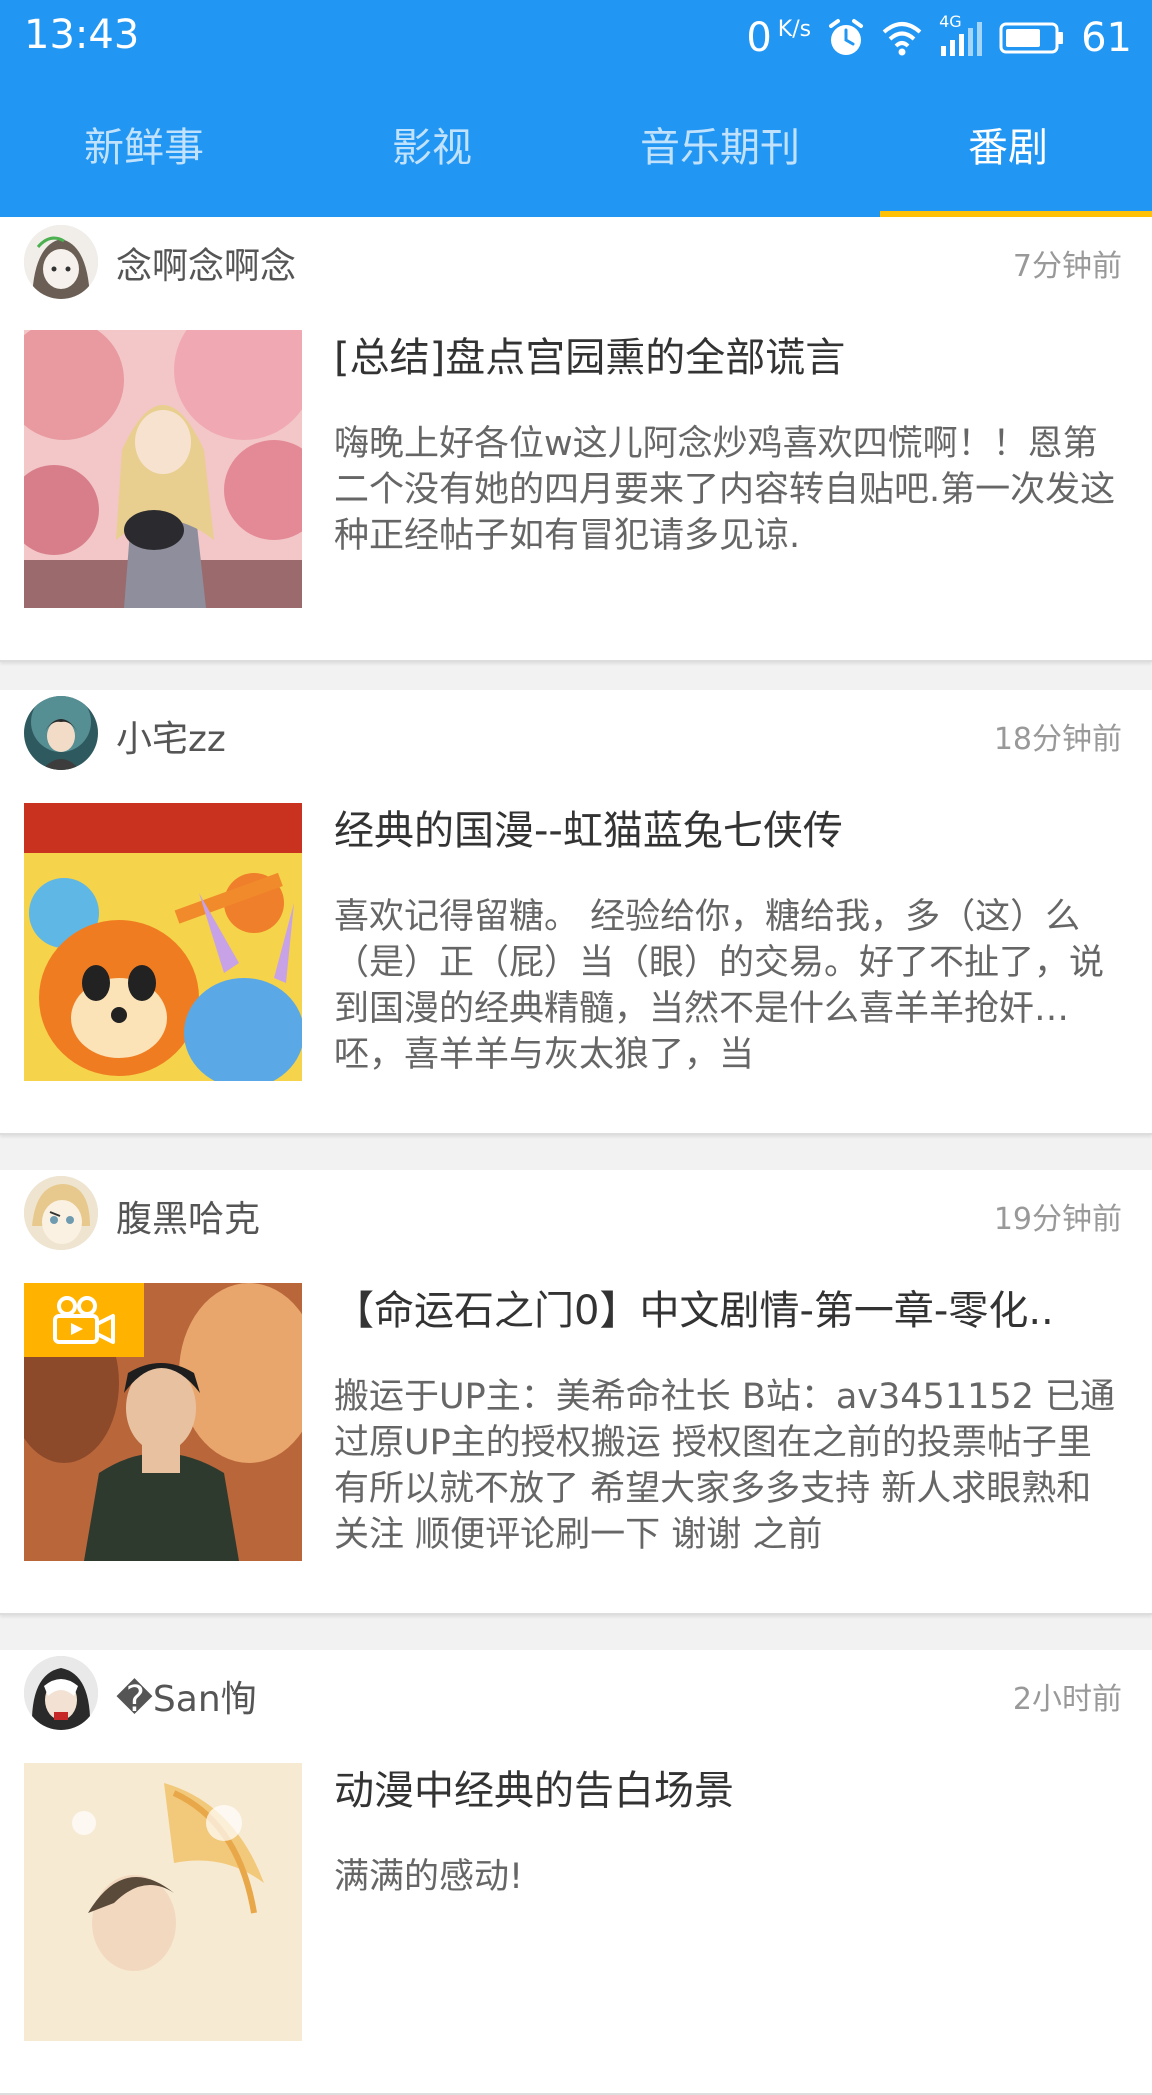 The width and height of the screenshot is (1152, 2095). I want to click on tab-film-tv: 影视, so click(432, 159).